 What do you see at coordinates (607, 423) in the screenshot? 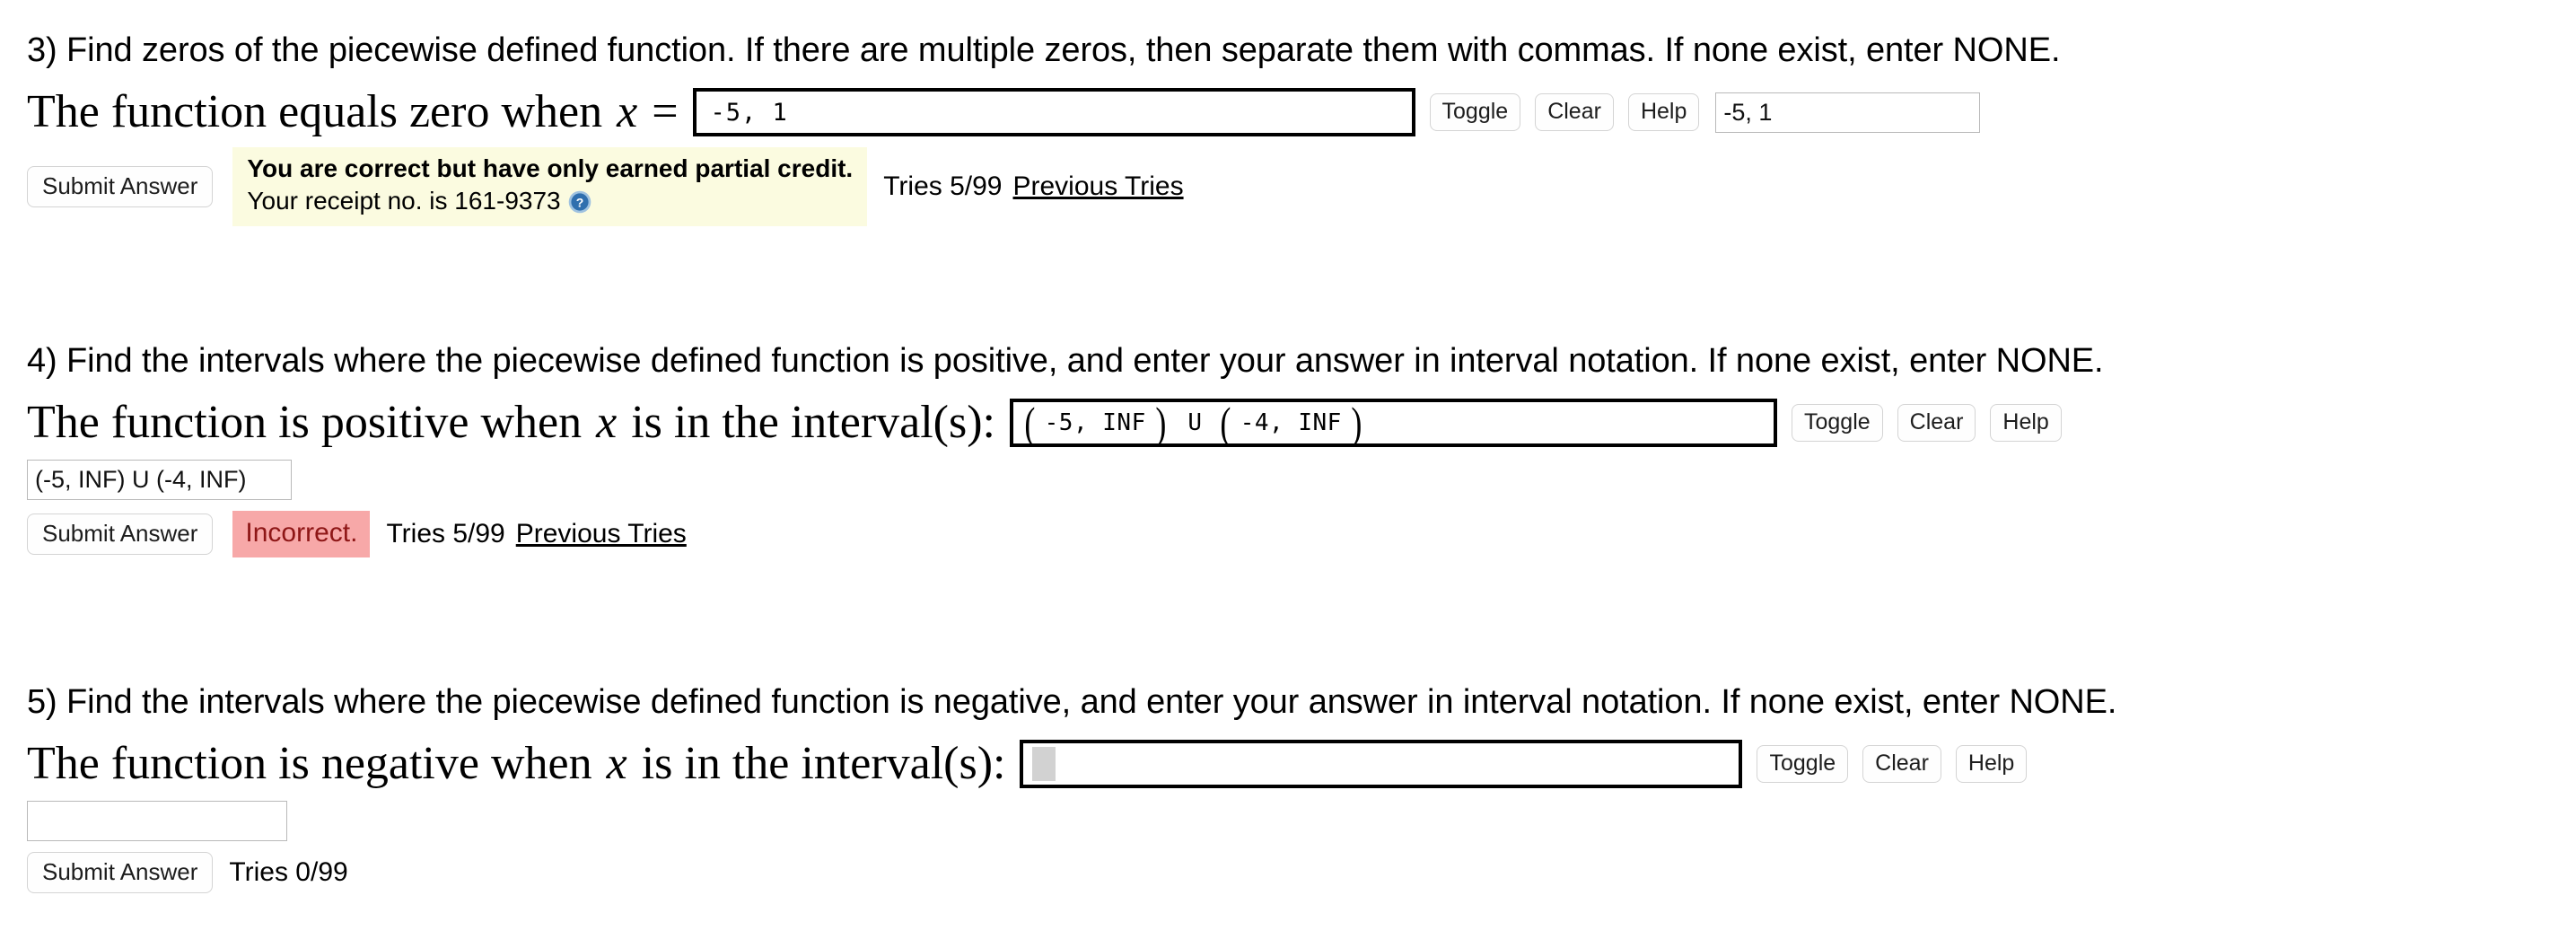
I see `problem-4-prompt-variable: x` at bounding box center [607, 423].